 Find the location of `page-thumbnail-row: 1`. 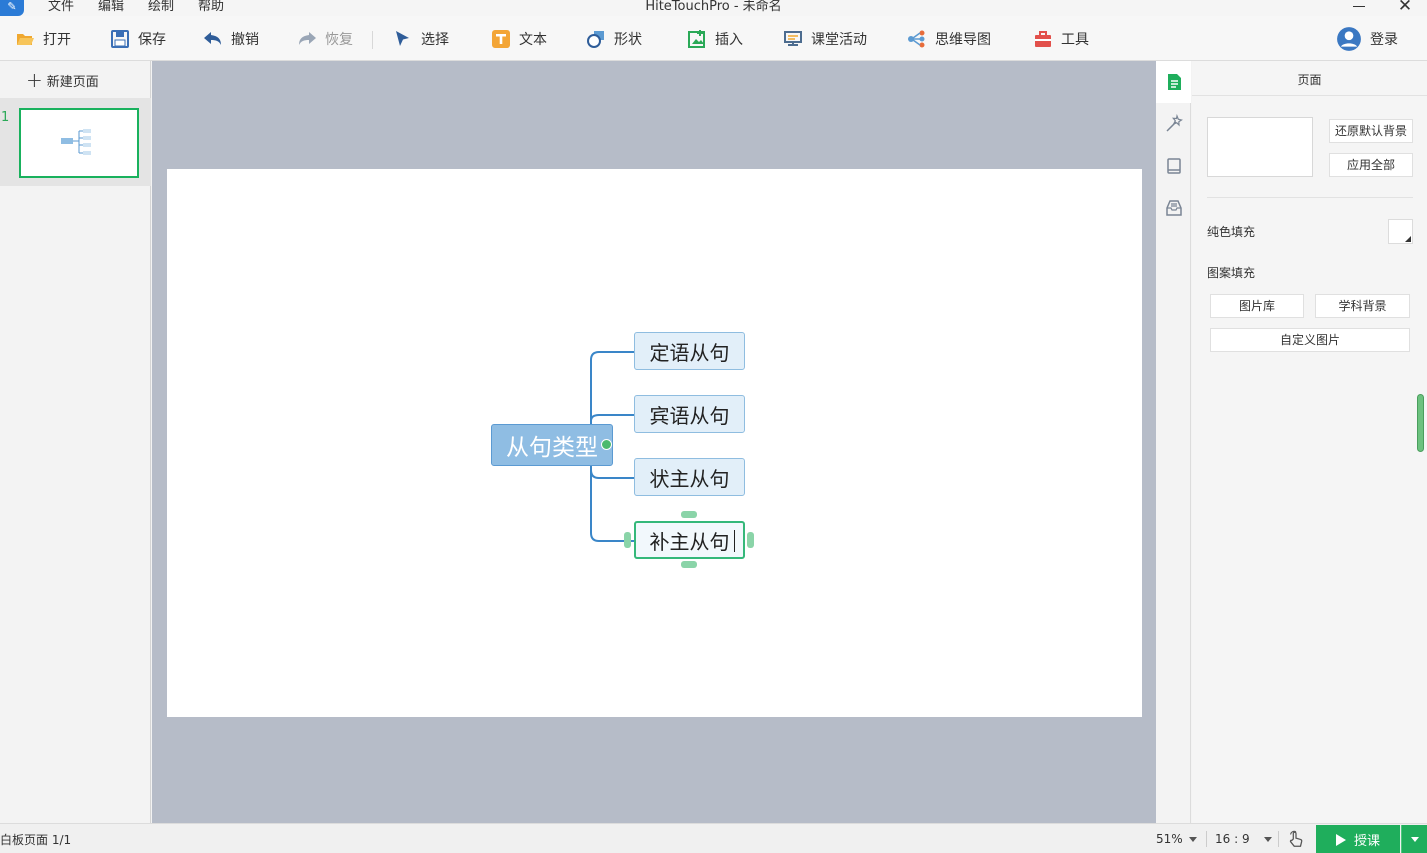

page-thumbnail-row: 1 is located at coordinates (75, 142).